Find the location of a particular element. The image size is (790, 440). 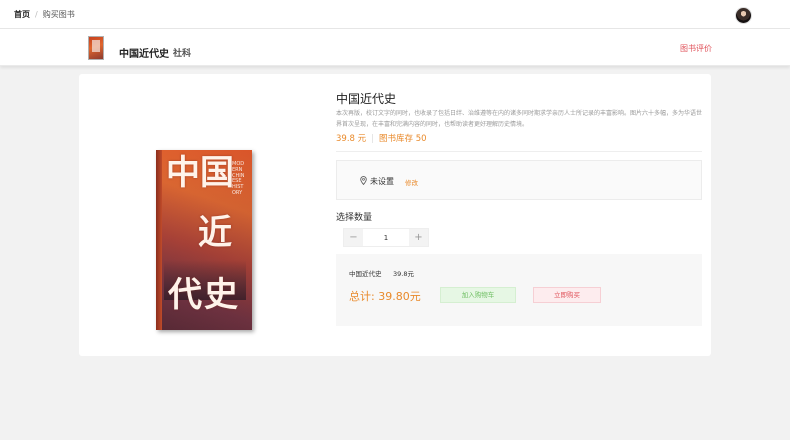

top-bar: 首页 / 购买图书 is located at coordinates (395, 14).